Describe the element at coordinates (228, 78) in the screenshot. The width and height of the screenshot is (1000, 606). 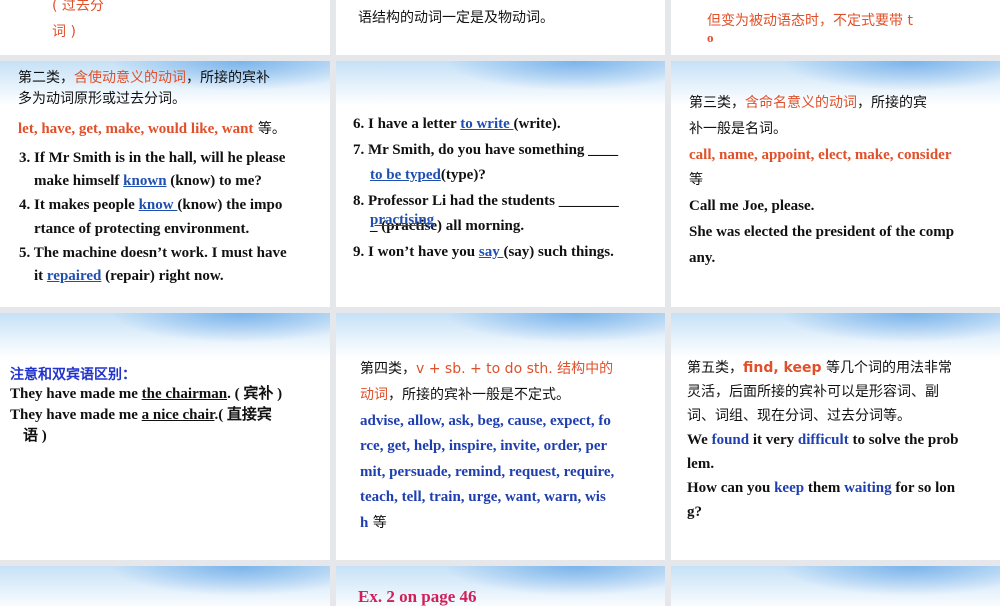
I see `text: ，所接的宾补` at that location.